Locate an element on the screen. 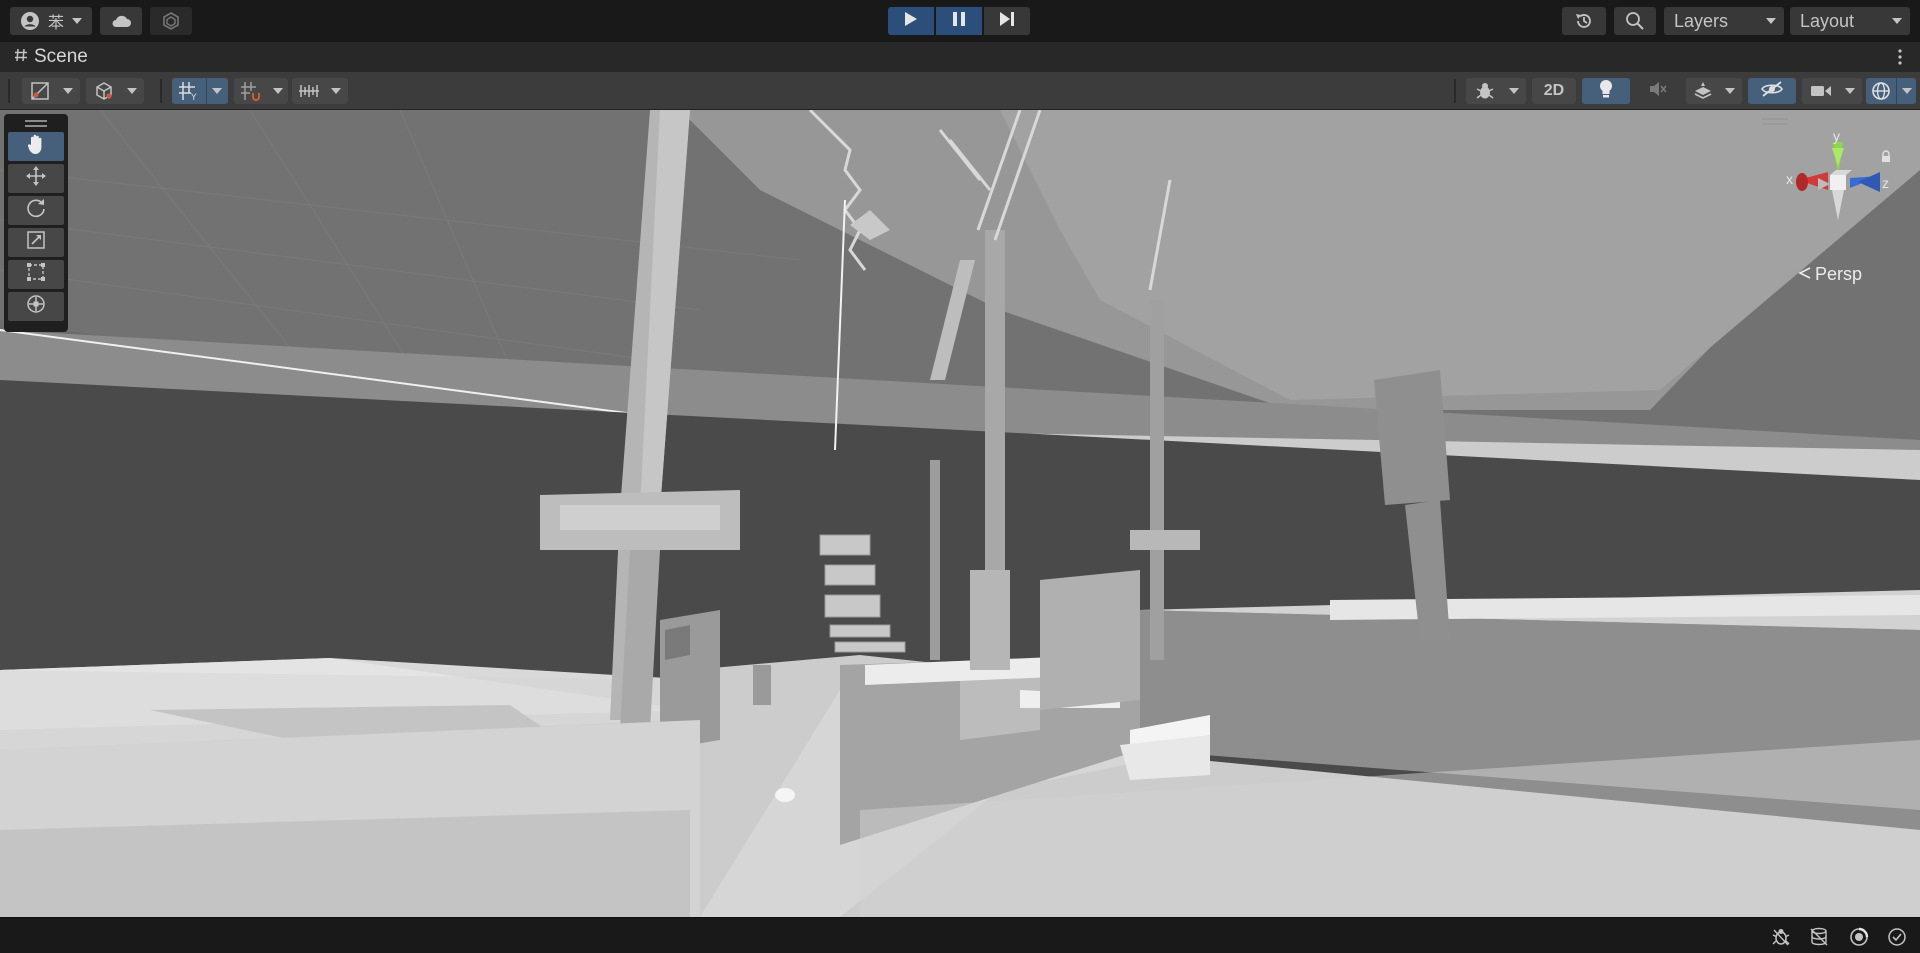  unity-version-control-icon is located at coordinates (171, 21).